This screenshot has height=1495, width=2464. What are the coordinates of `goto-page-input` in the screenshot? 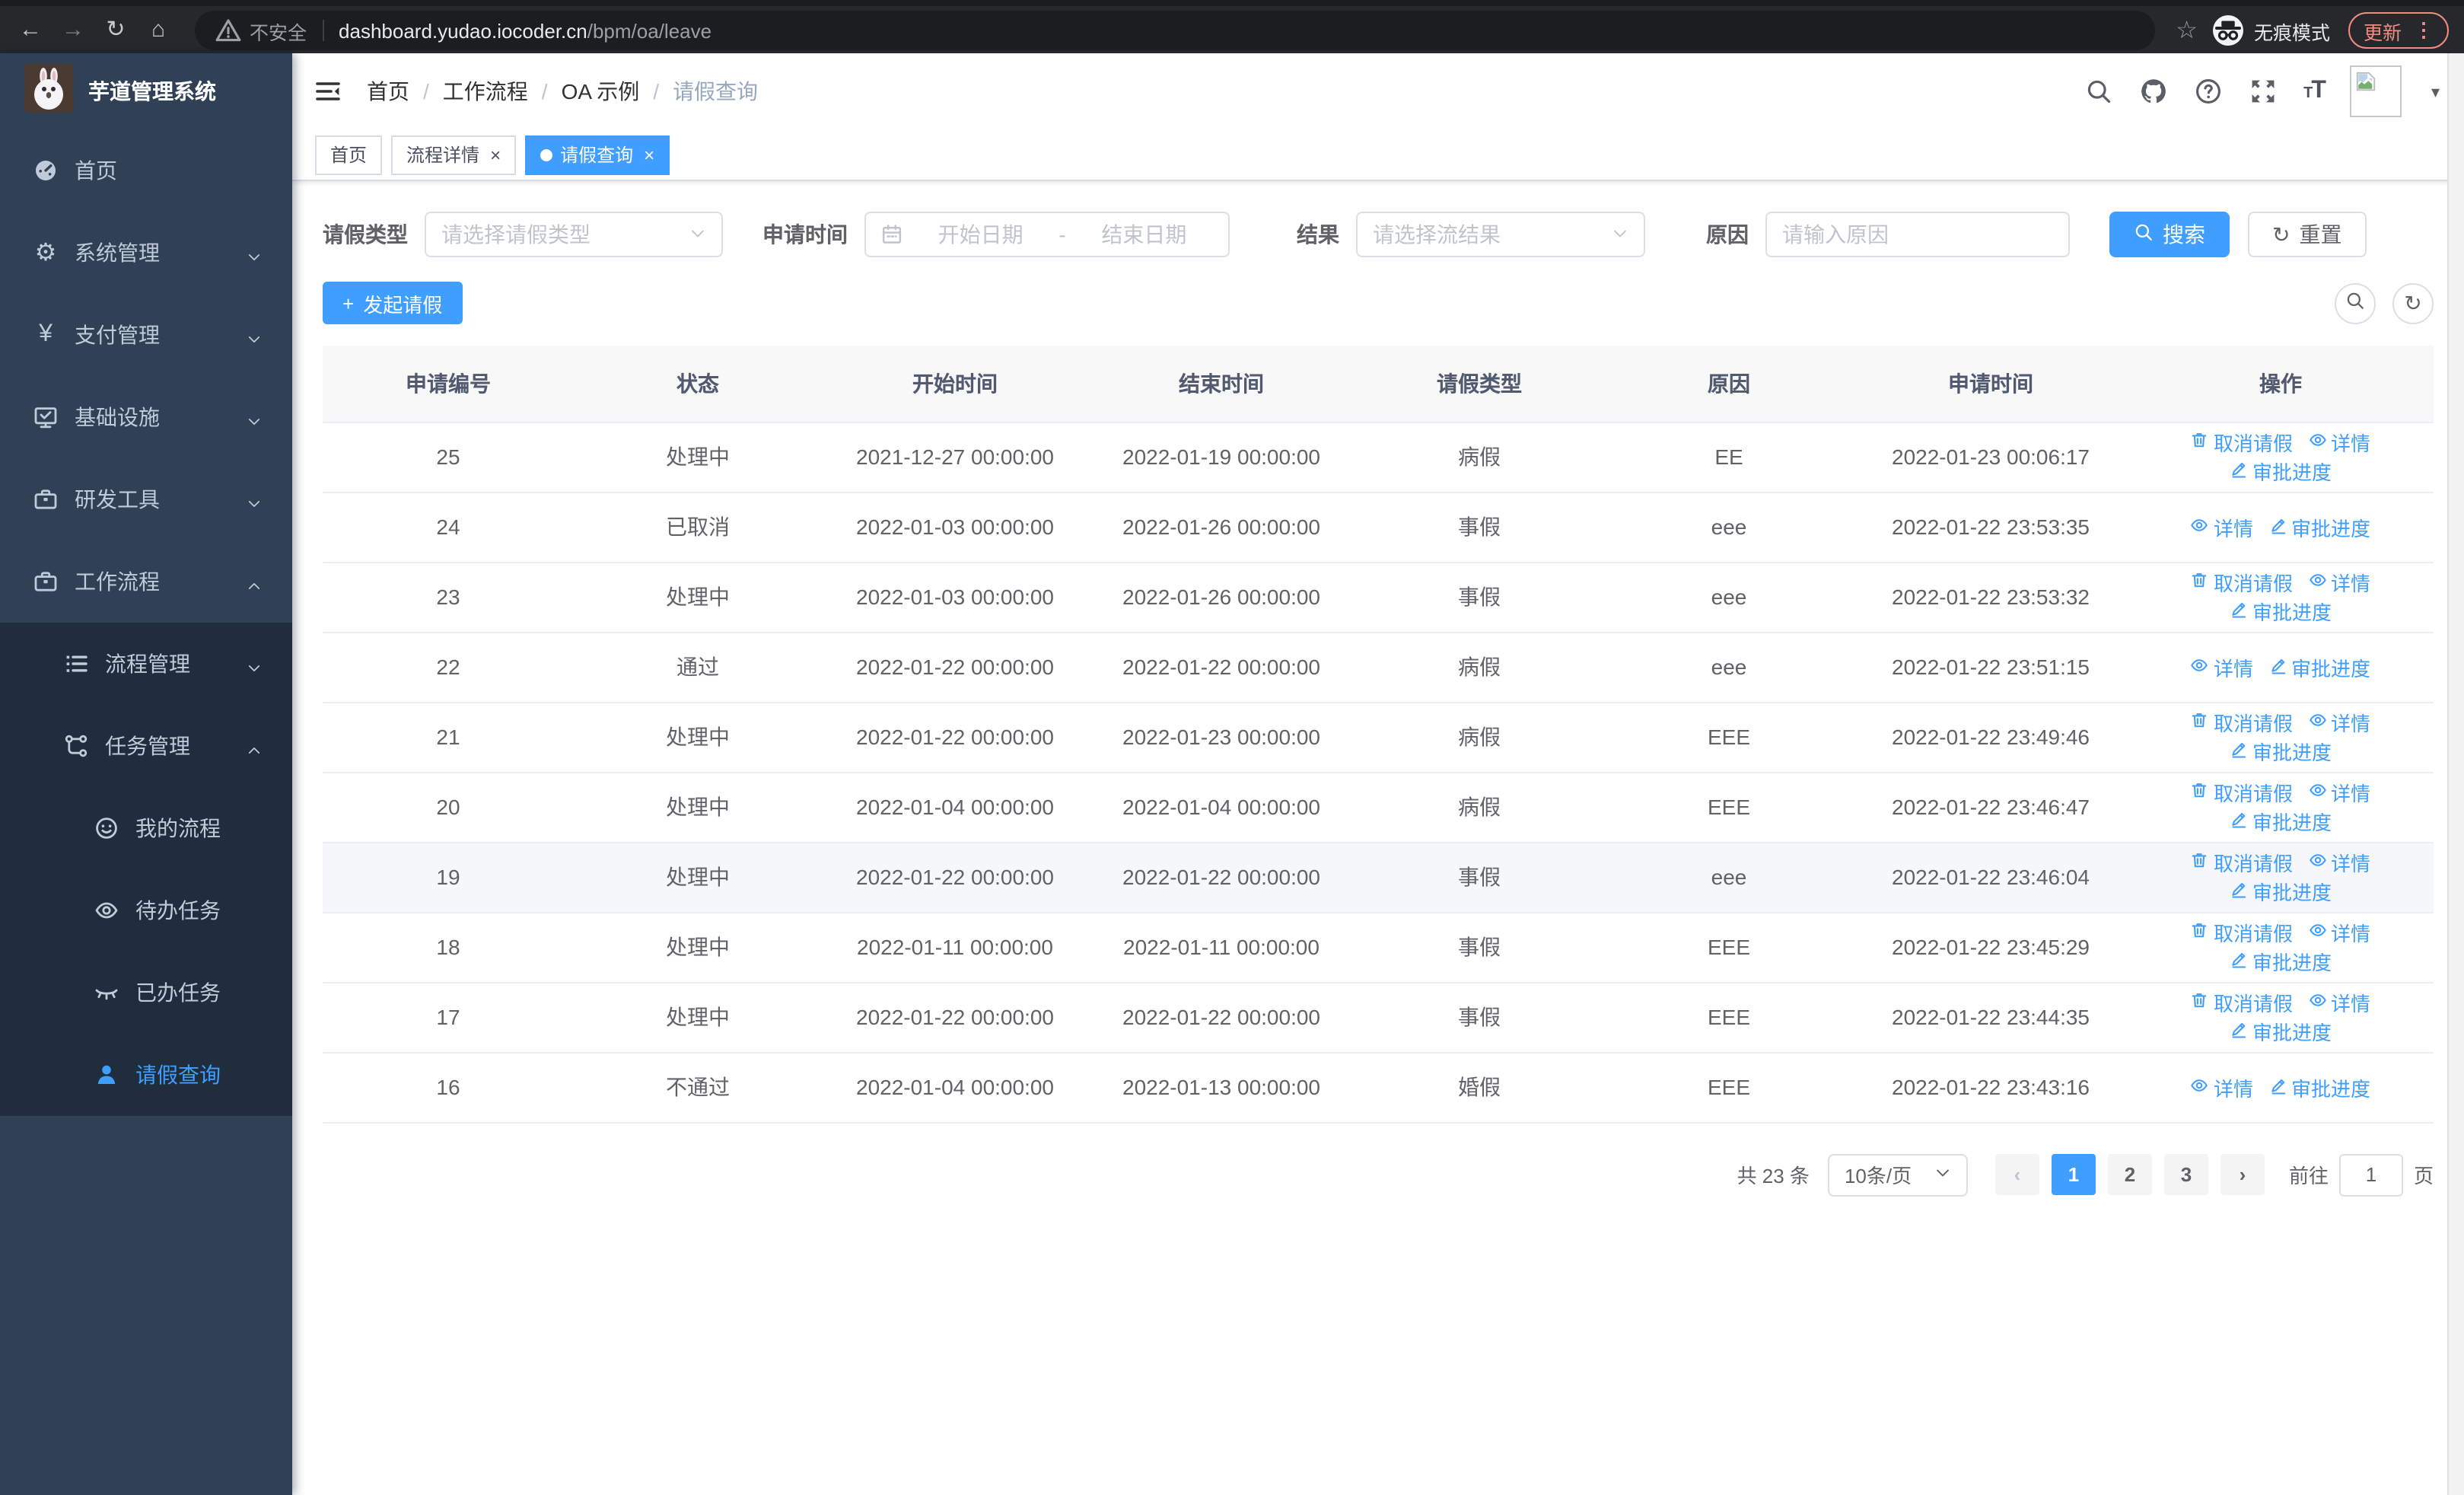 It's located at (2370, 1175).